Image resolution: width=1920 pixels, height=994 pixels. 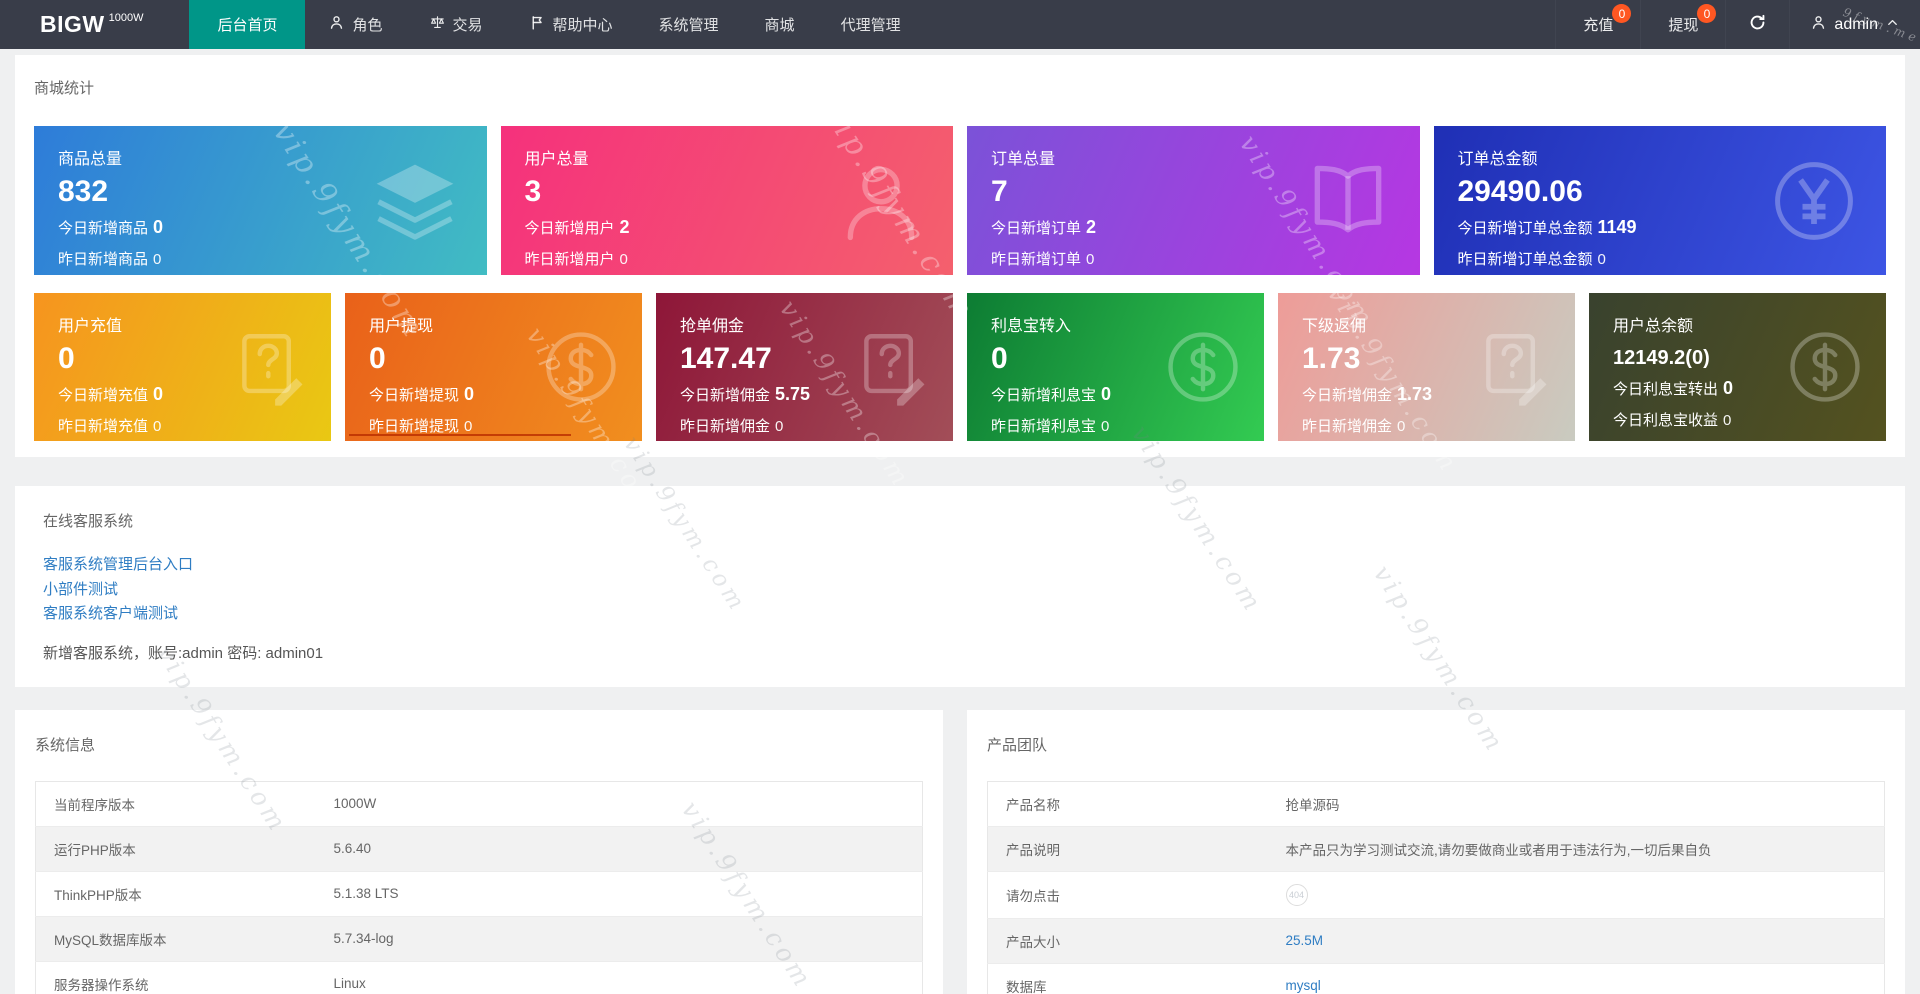 I want to click on stat-card-user-balance: 用户总余额 12149.2(0) 今日利息宝转出0 今日利息宝收益0, so click(x=1737, y=367).